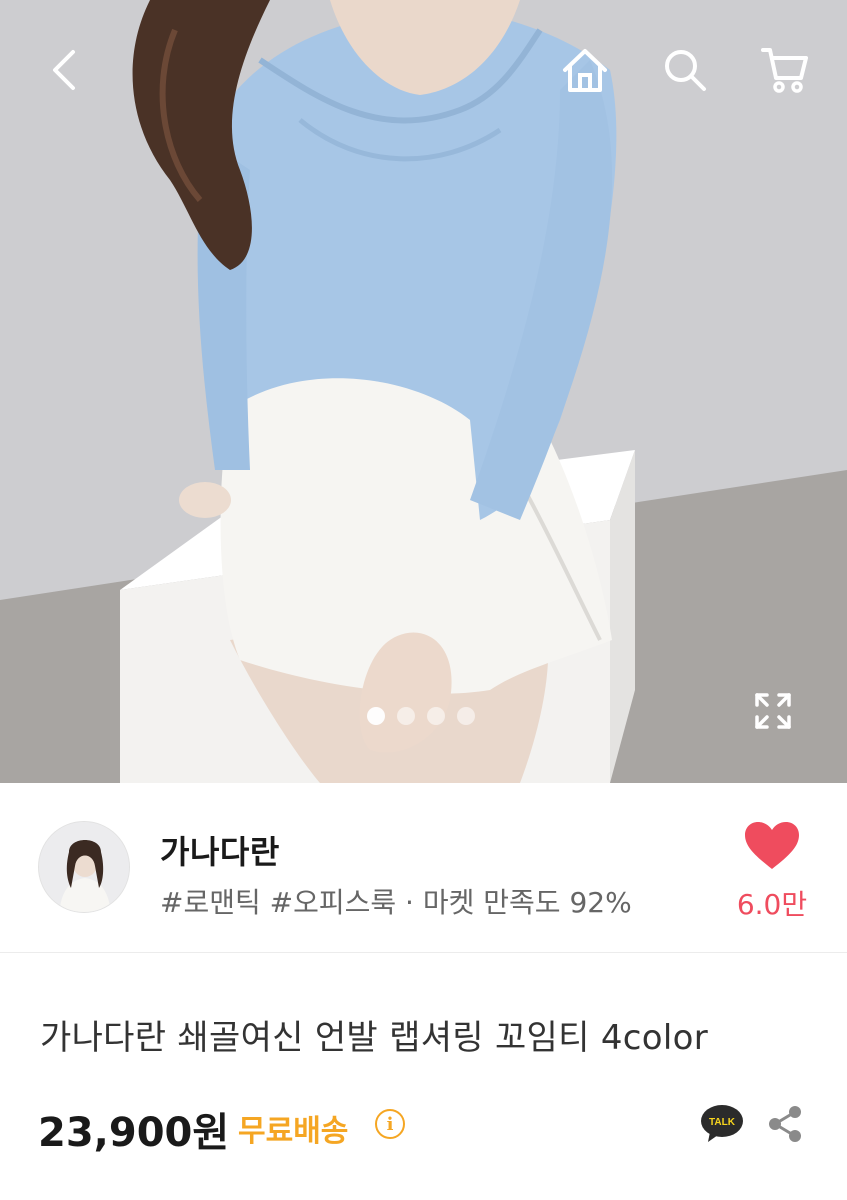 Image resolution: width=847 pixels, height=1200 pixels. Describe the element at coordinates (421, 716) in the screenshot. I see `gallery-pagination` at that location.